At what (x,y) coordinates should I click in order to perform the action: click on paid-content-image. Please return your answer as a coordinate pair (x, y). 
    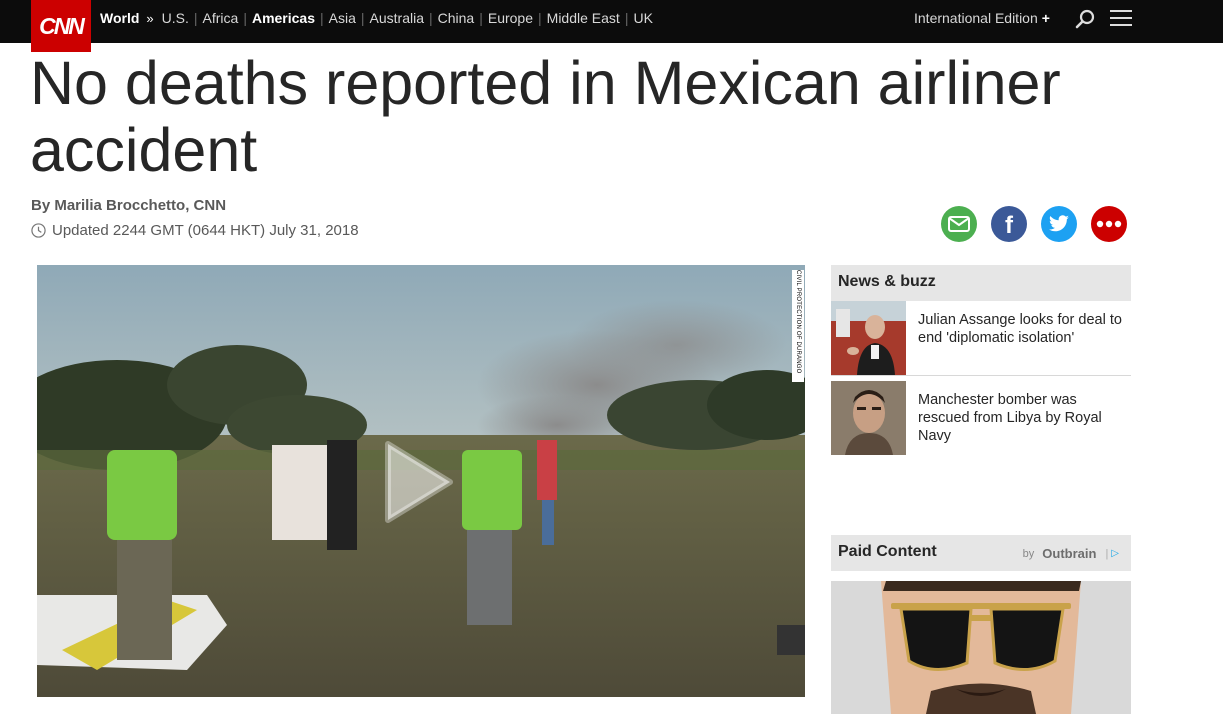
    Looking at the image, I should click on (981, 647).